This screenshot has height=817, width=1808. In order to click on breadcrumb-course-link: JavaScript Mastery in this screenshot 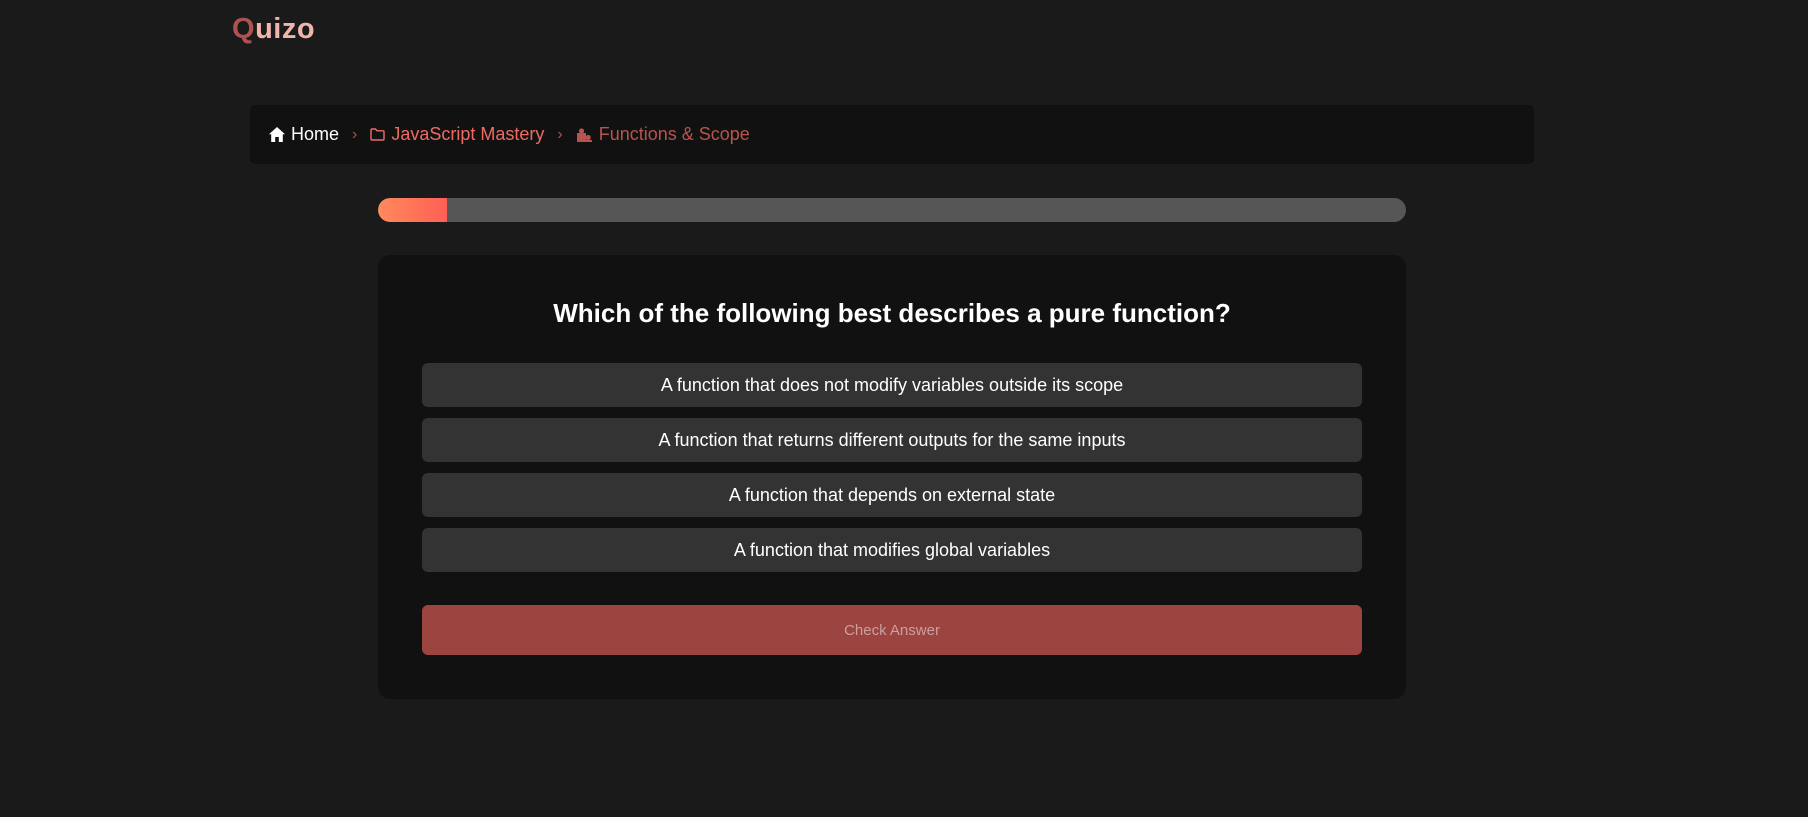, I will do `click(457, 134)`.